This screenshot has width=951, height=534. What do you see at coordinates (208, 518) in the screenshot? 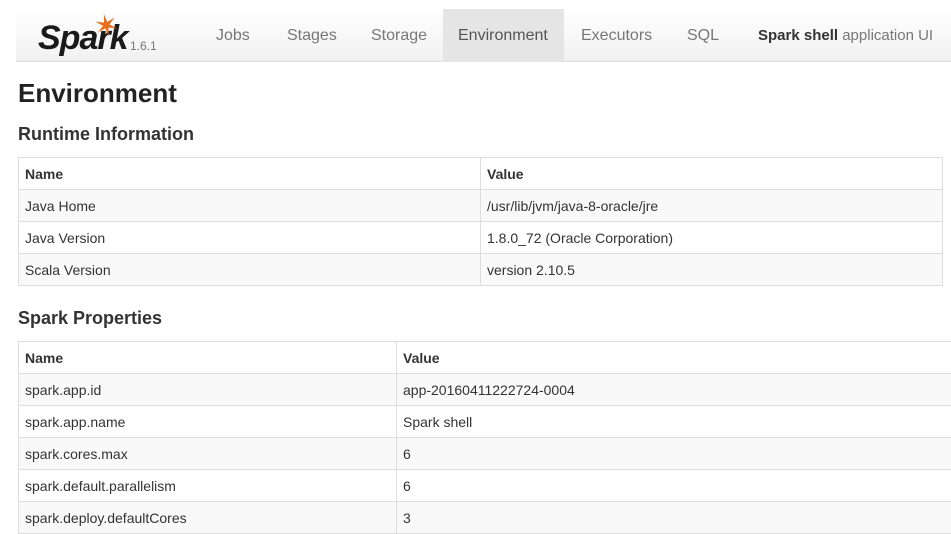
I see `property-name: spark.deploy.defaultCores` at bounding box center [208, 518].